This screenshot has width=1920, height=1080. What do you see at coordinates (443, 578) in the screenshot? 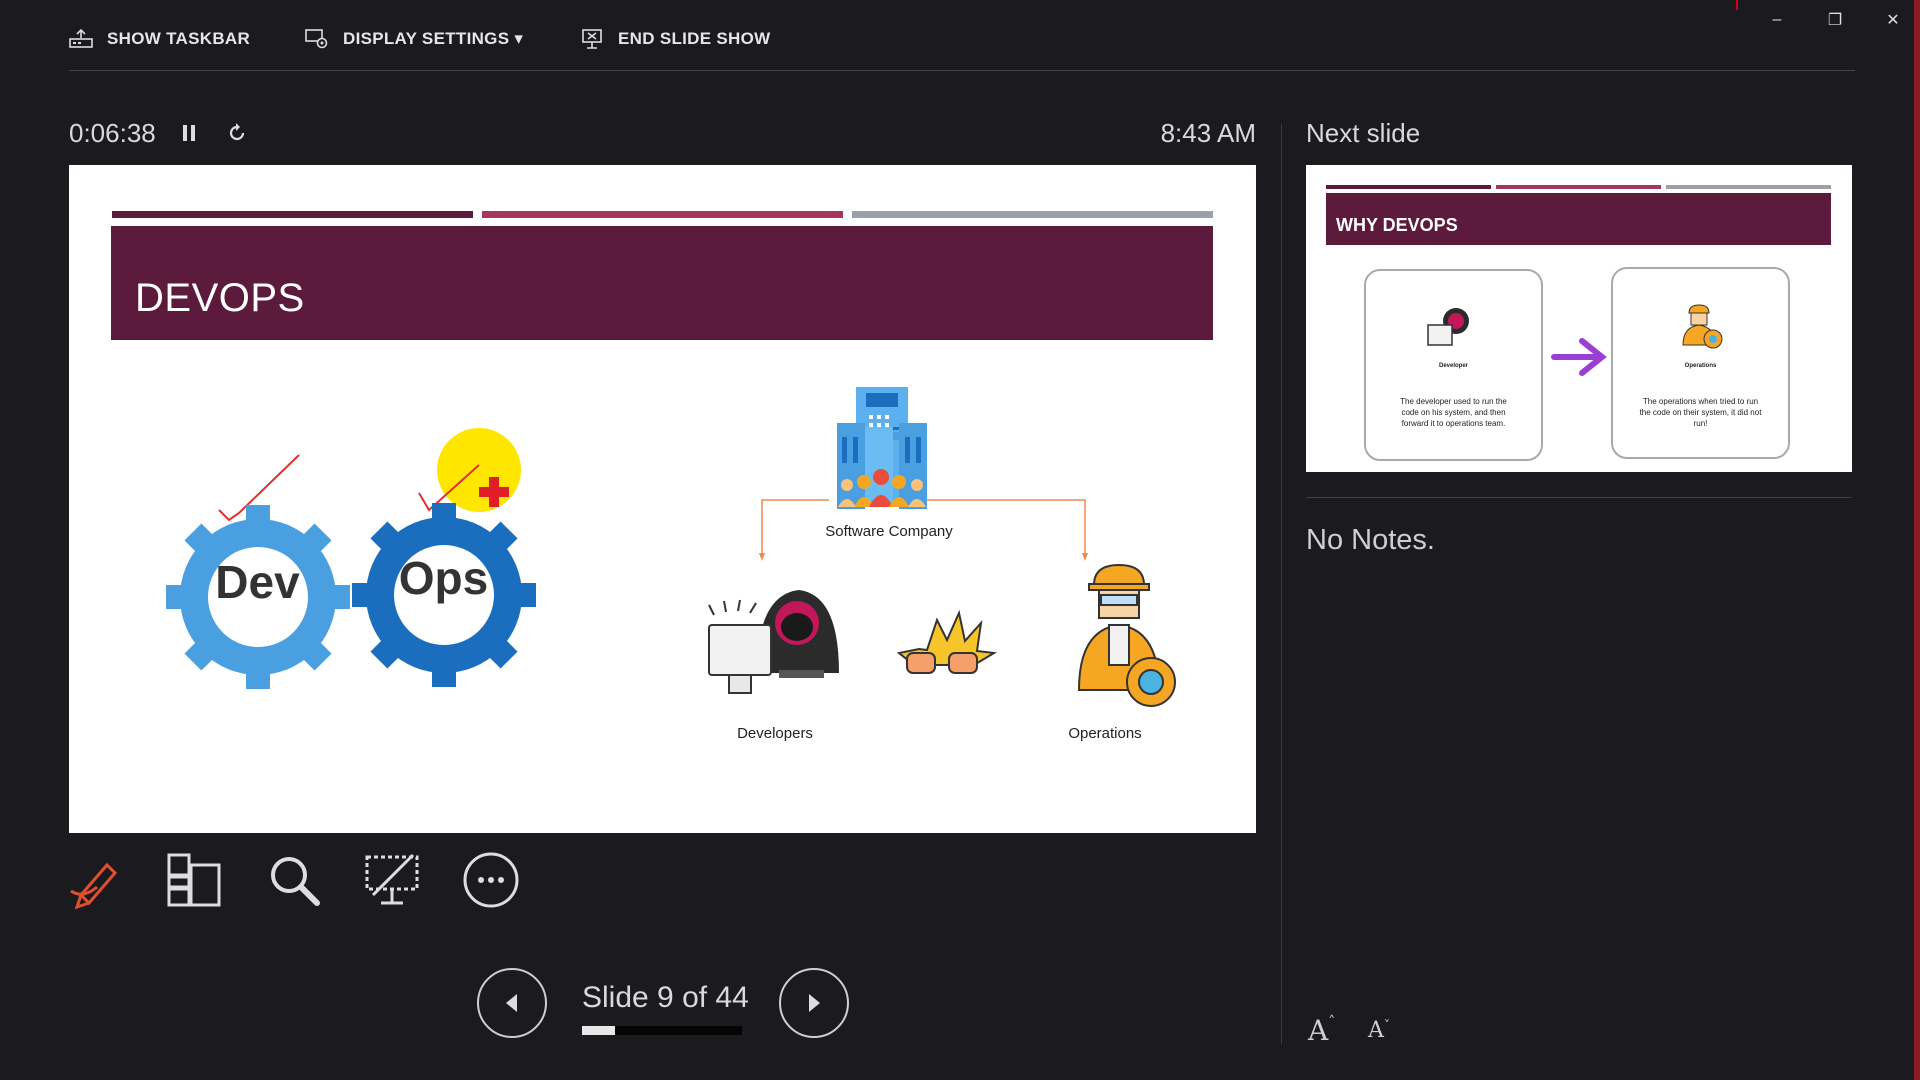
I see `ops-gear-label: Ops` at bounding box center [443, 578].